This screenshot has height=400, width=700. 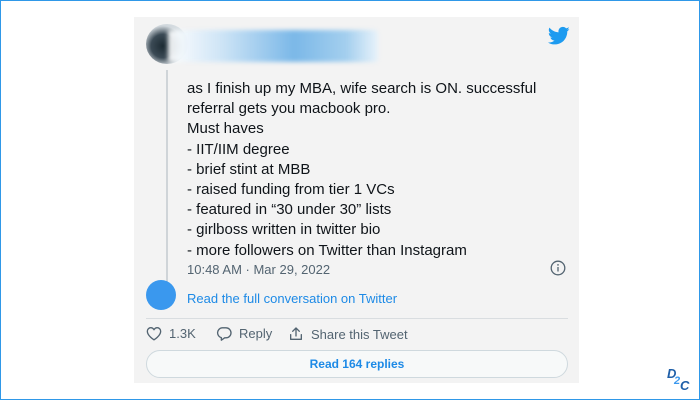 I want to click on read-full-conversation-link: Read the full conversation on Twitter, so click(x=292, y=298).